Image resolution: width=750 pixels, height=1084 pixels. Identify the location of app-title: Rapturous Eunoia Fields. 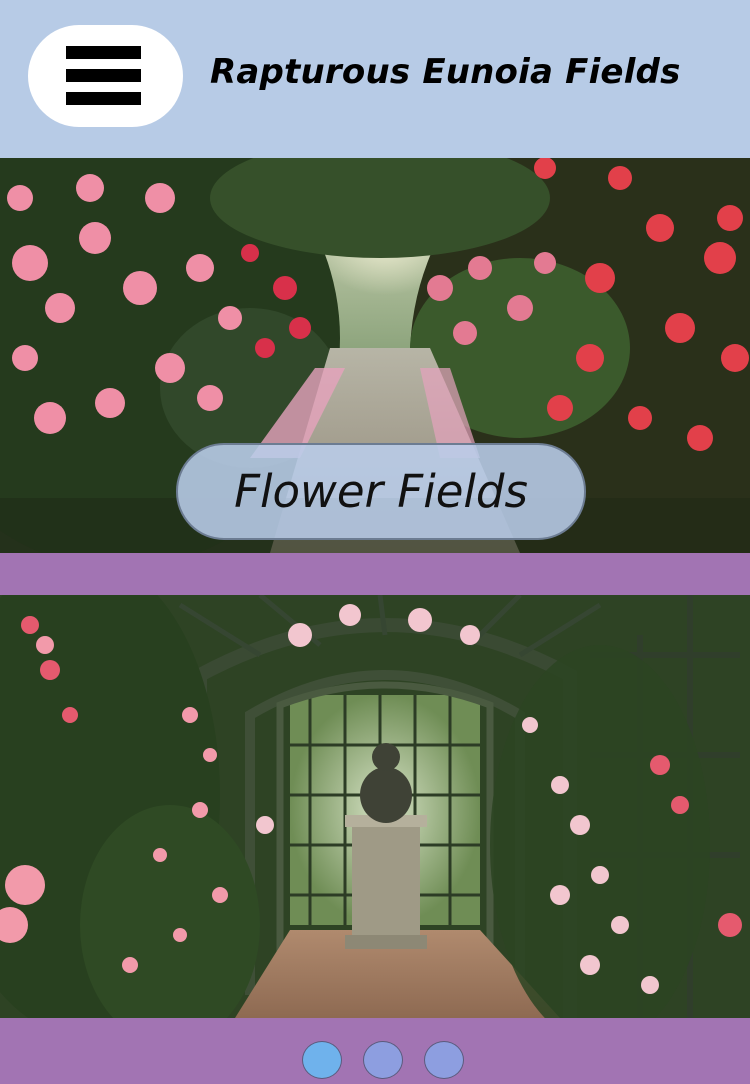
(445, 72).